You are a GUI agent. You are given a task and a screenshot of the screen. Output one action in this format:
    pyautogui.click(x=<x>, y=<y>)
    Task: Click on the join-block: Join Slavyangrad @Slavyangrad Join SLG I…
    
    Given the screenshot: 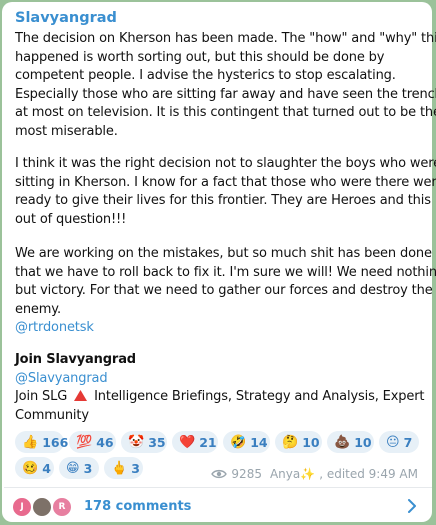 What is the action you would take?
    pyautogui.click(x=221, y=388)
    